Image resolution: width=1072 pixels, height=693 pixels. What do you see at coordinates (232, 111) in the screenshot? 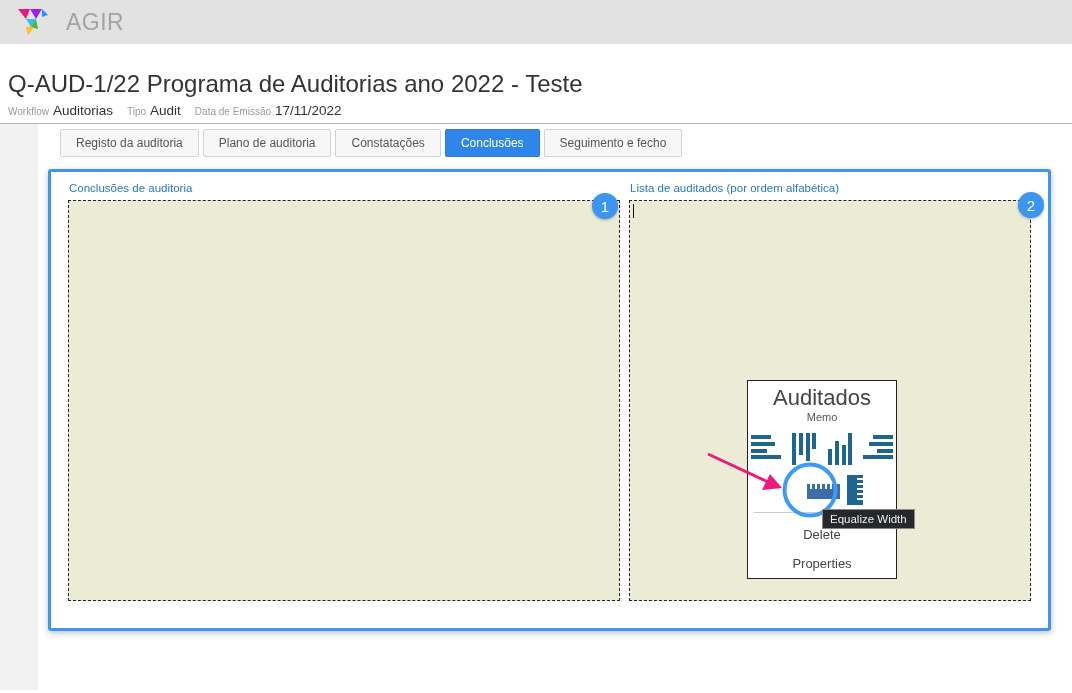
I see `meta-label: Data de Emissão` at bounding box center [232, 111].